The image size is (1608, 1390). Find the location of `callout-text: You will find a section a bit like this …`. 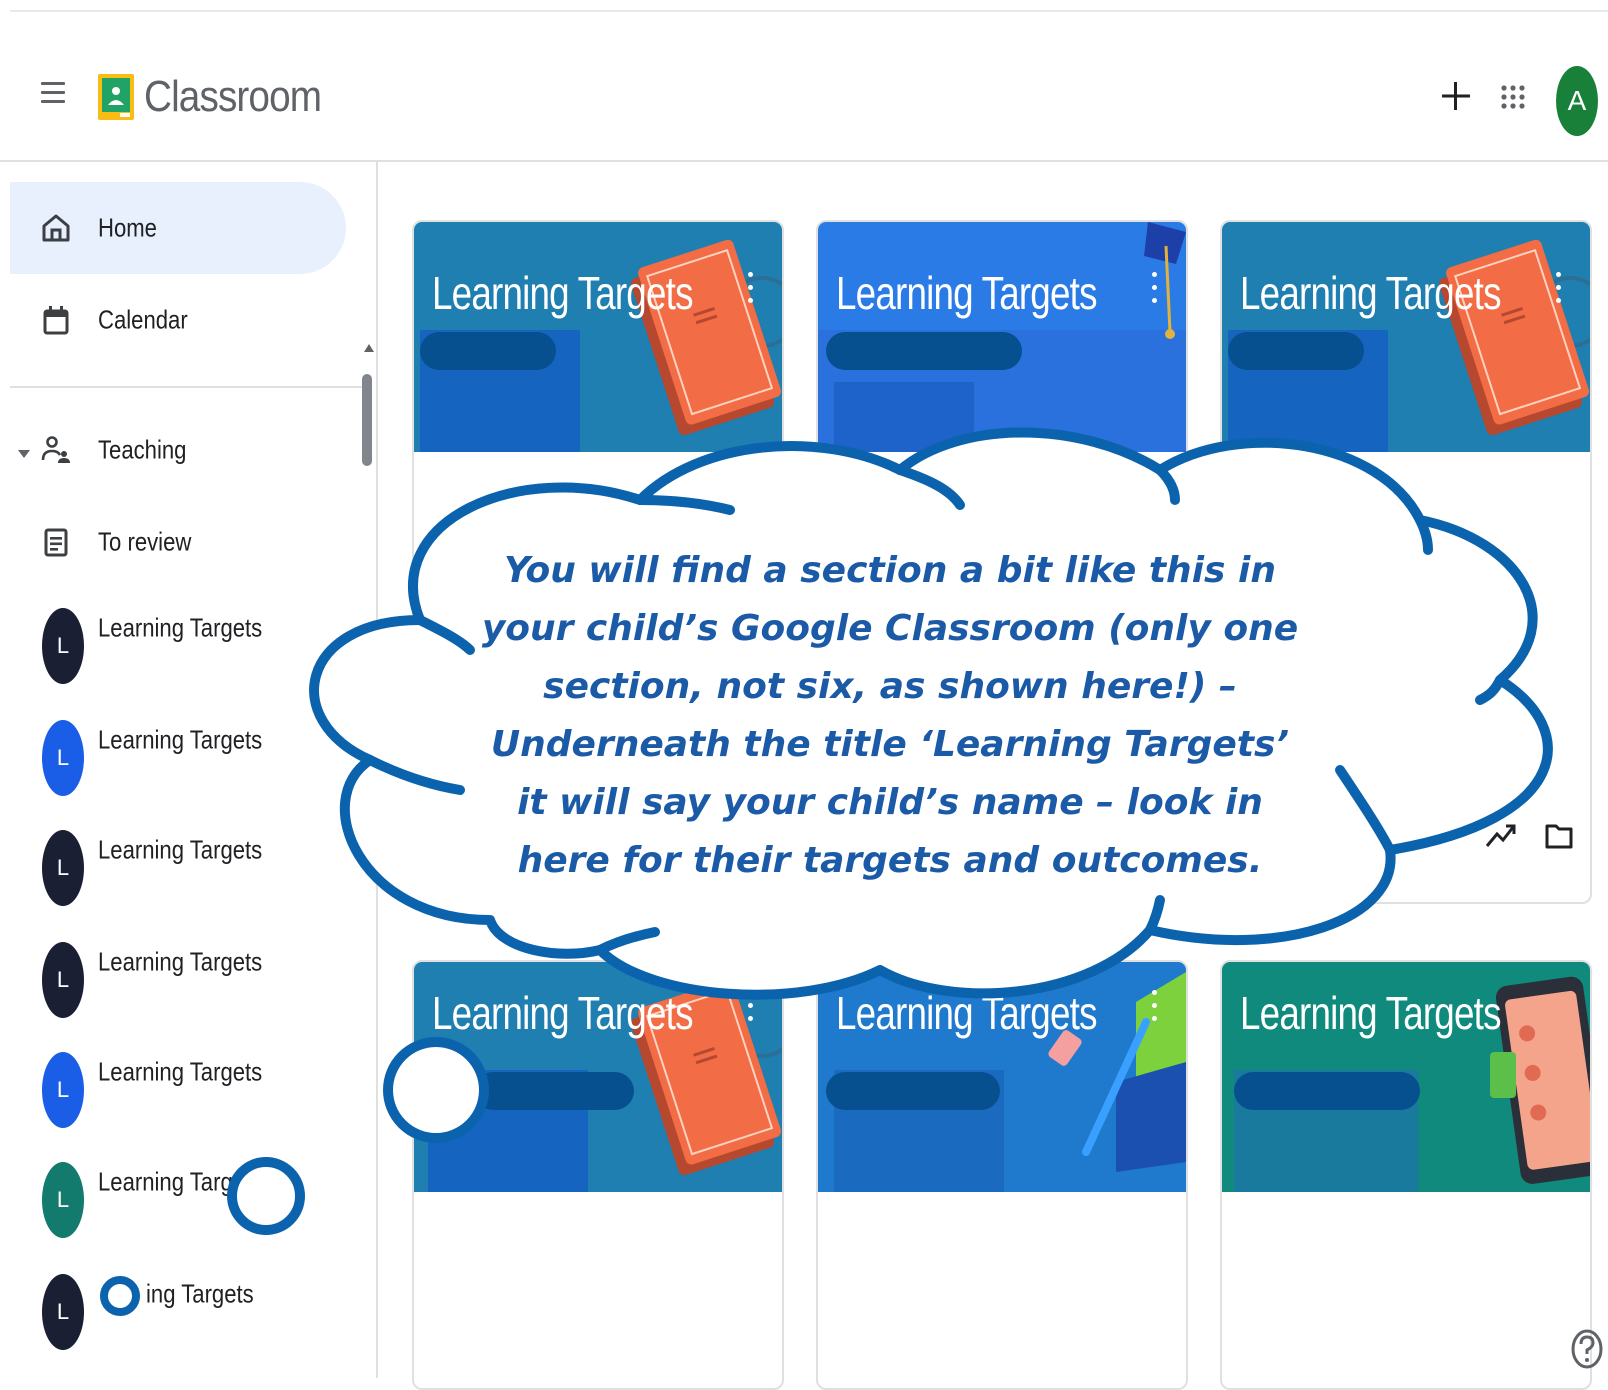

callout-text: You will find a section a bit like this … is located at coordinates (890, 715).